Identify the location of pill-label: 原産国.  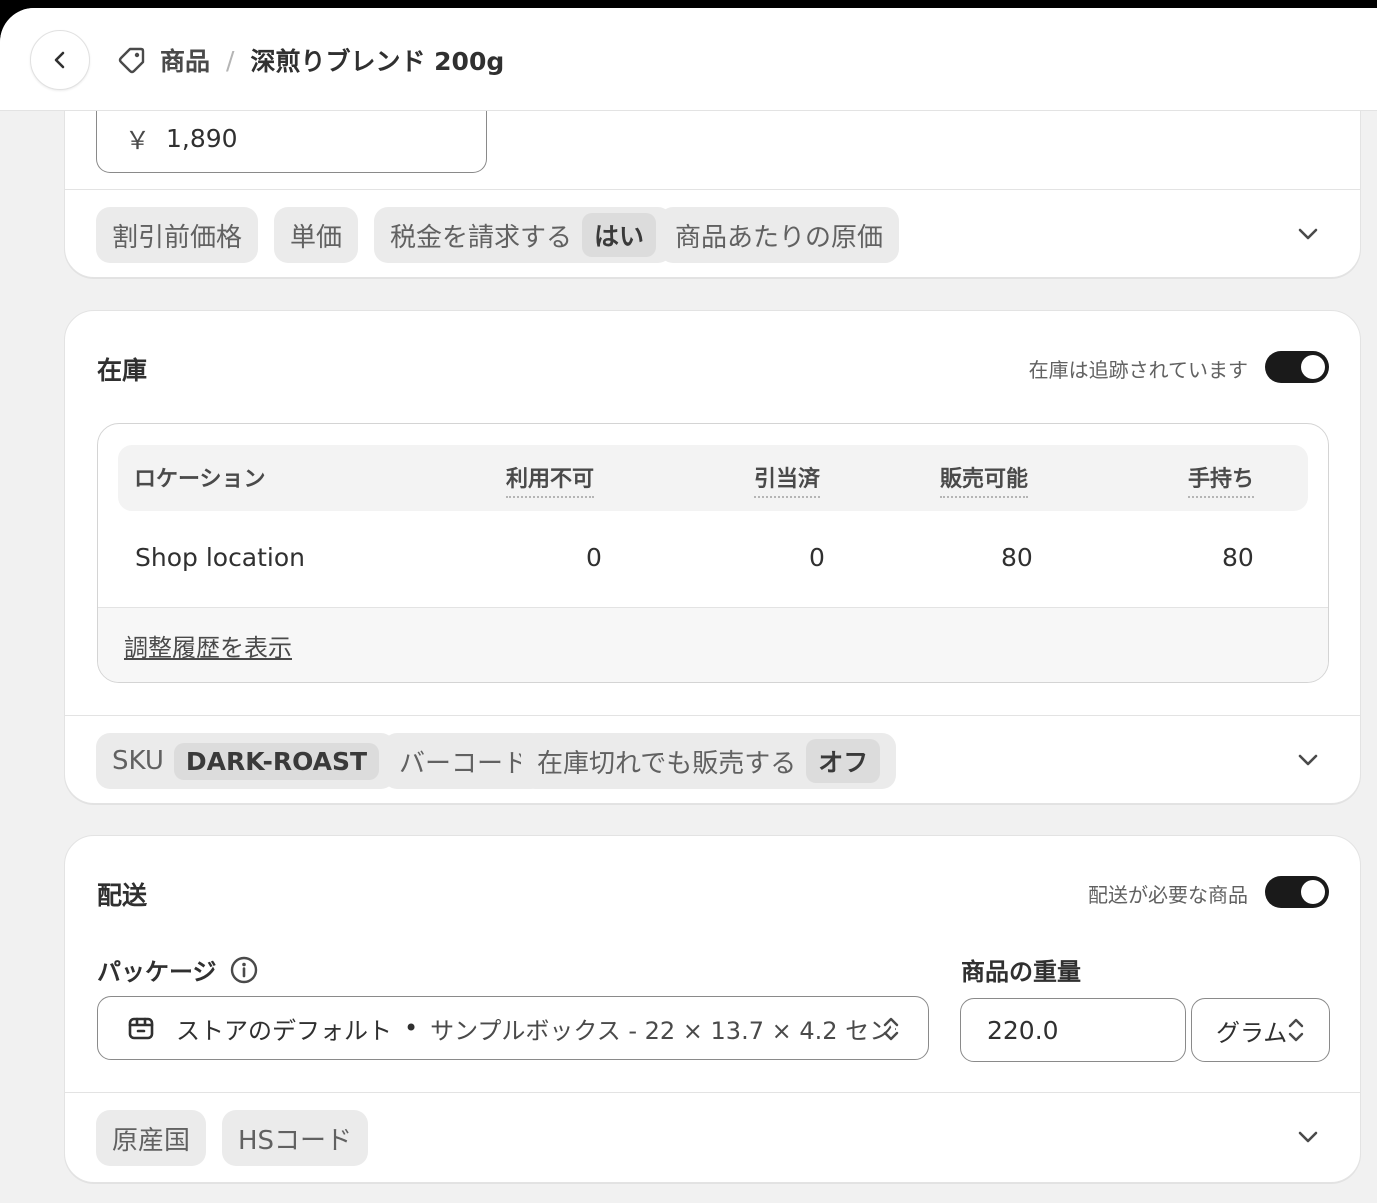
(151, 1140).